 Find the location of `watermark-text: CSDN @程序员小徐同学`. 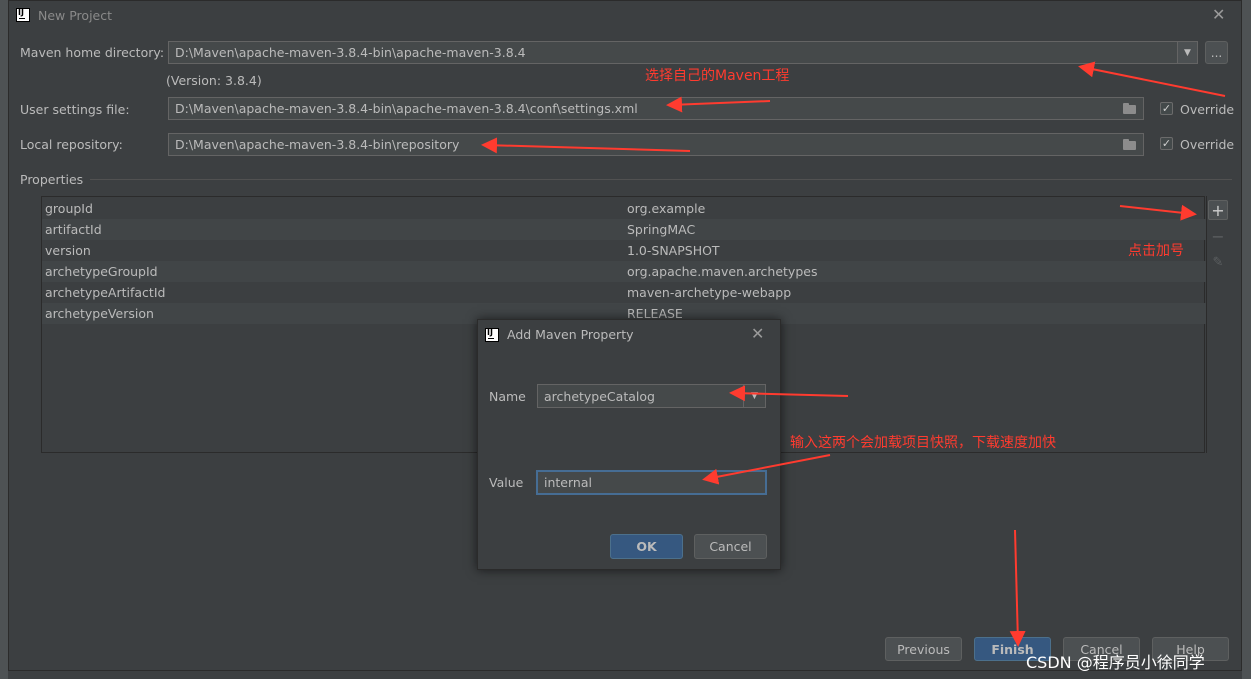

watermark-text: CSDN @程序员小徐同学 is located at coordinates (1115, 662).